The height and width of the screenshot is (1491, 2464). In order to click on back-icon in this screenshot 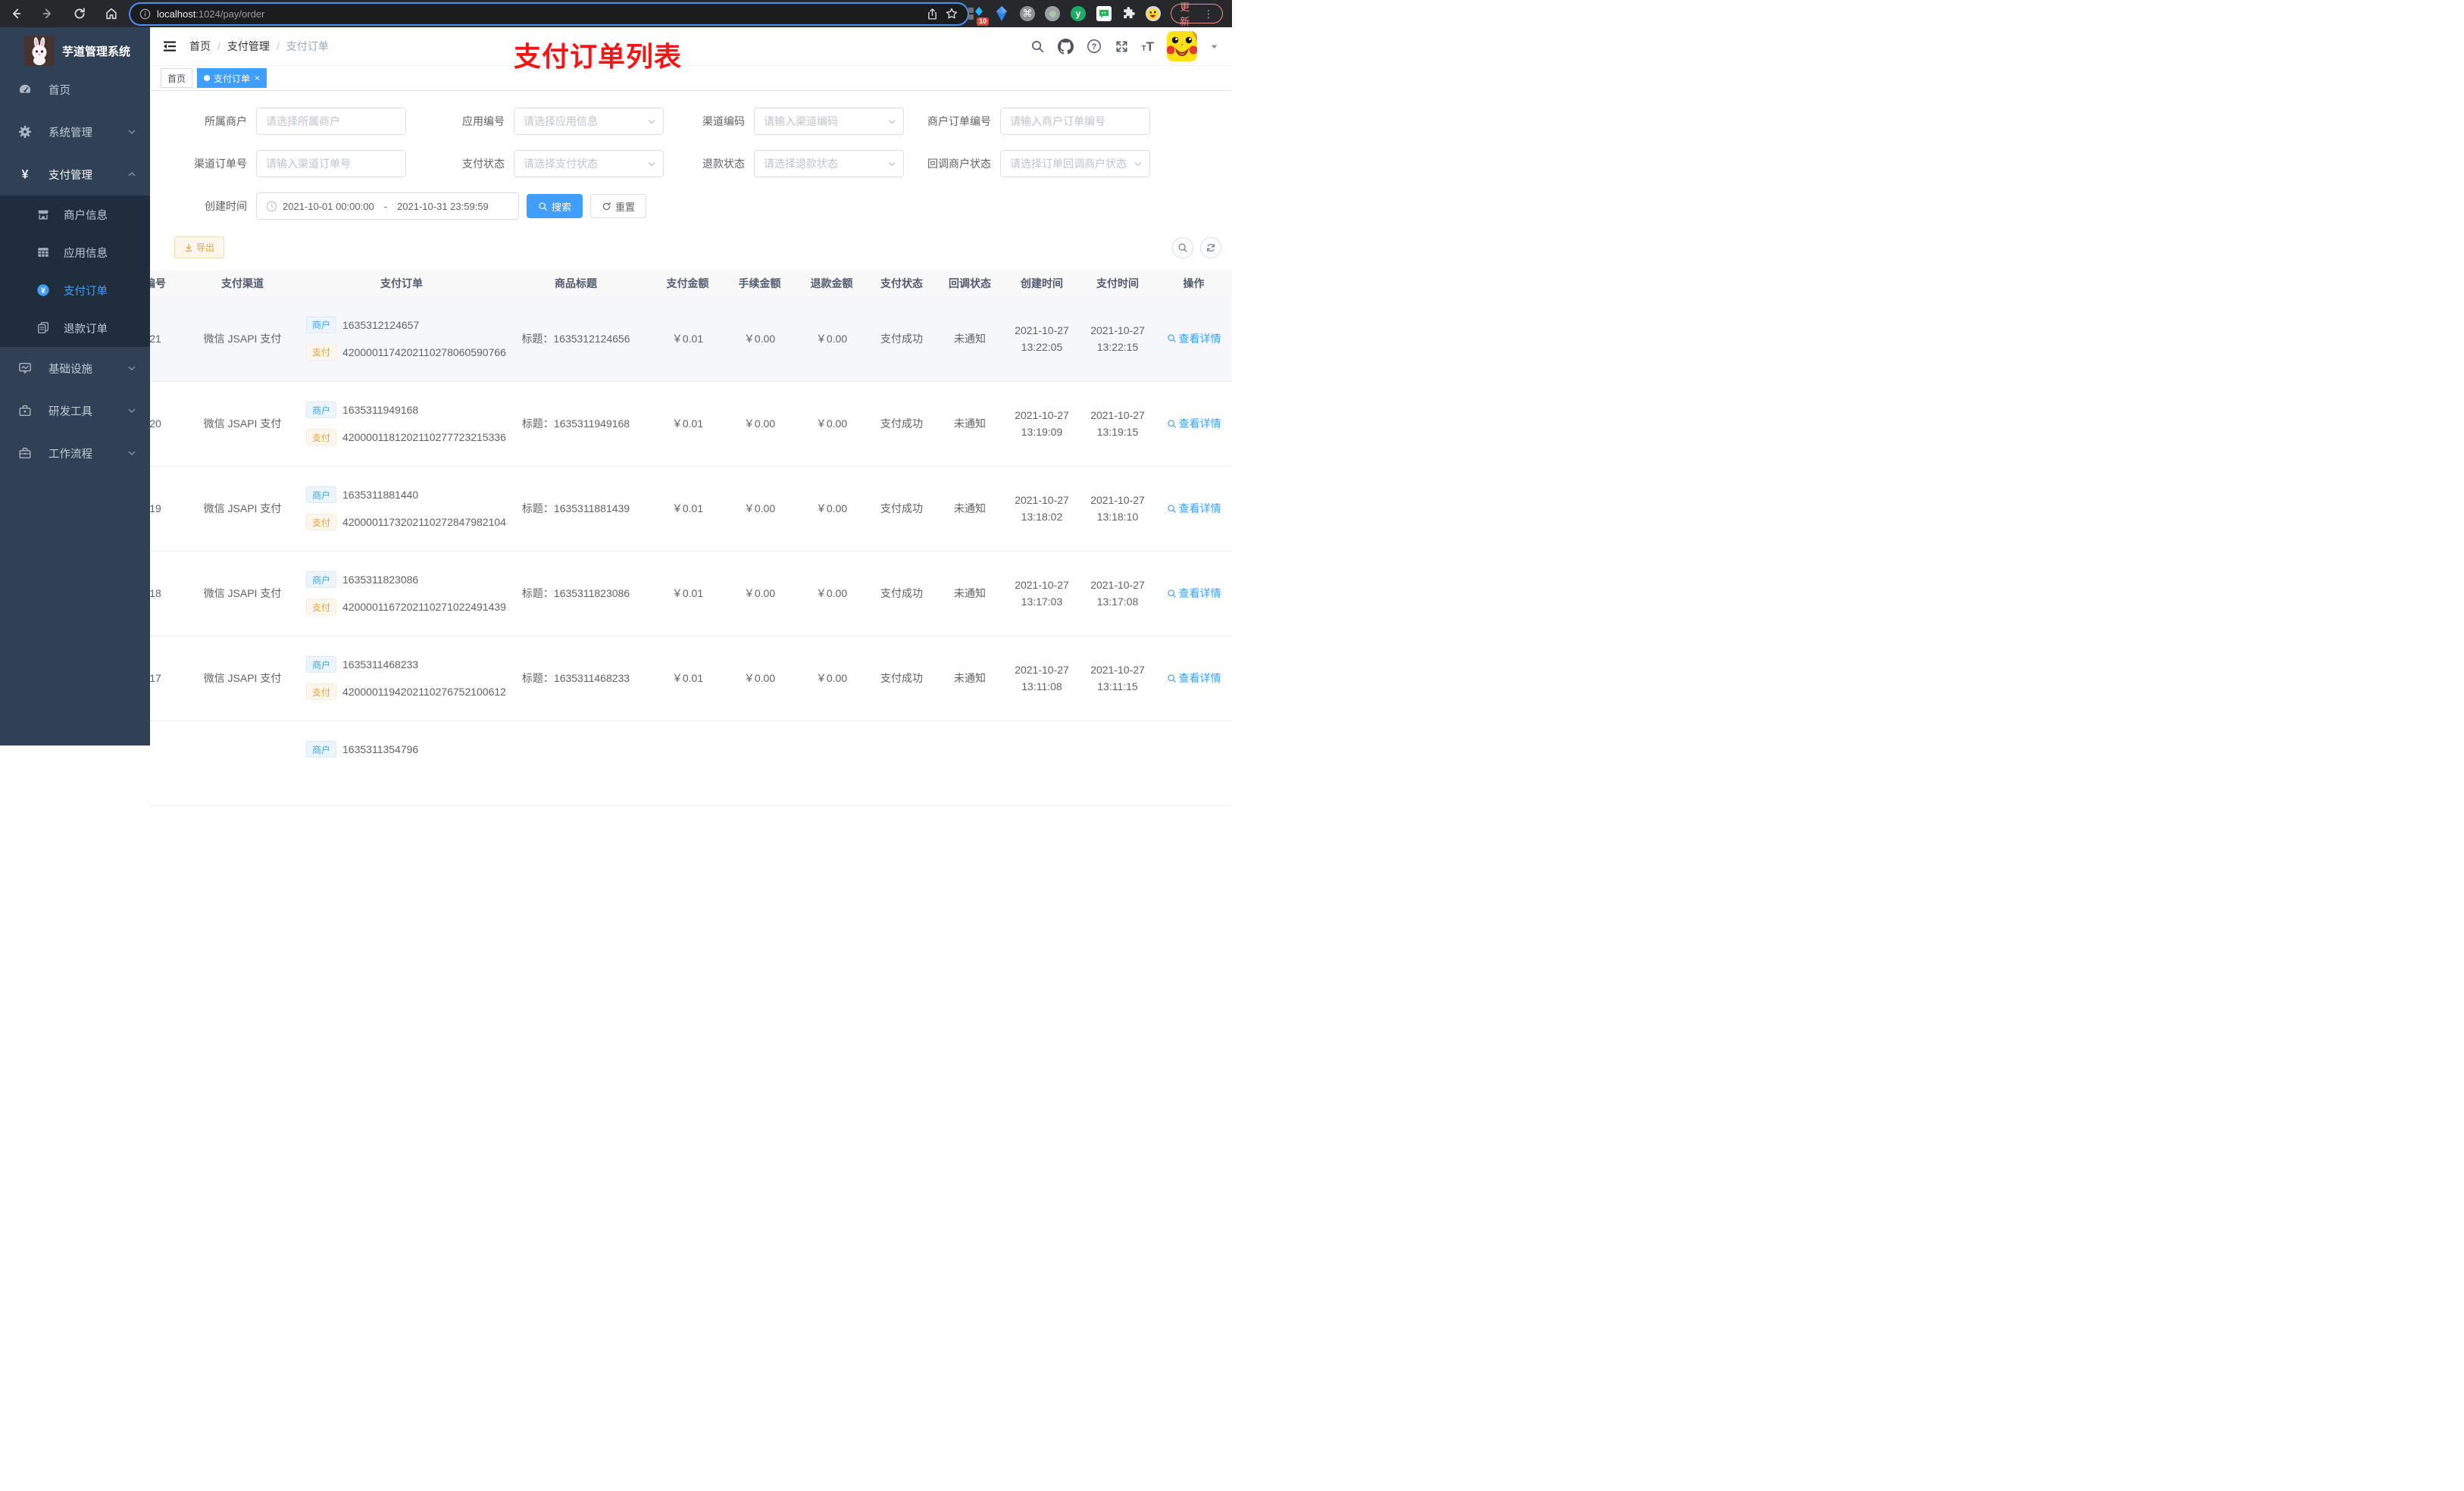, I will do `click(16, 13)`.